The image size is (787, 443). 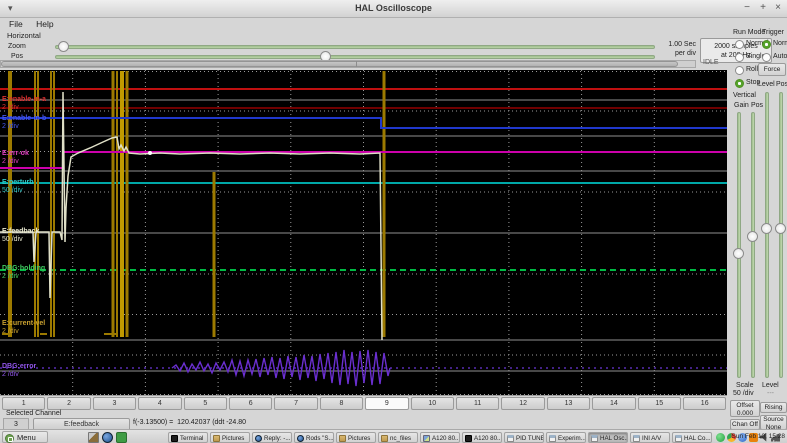 What do you see at coordinates (780, 228) in the screenshot?
I see `trigger-pos-slider-handle` at bounding box center [780, 228].